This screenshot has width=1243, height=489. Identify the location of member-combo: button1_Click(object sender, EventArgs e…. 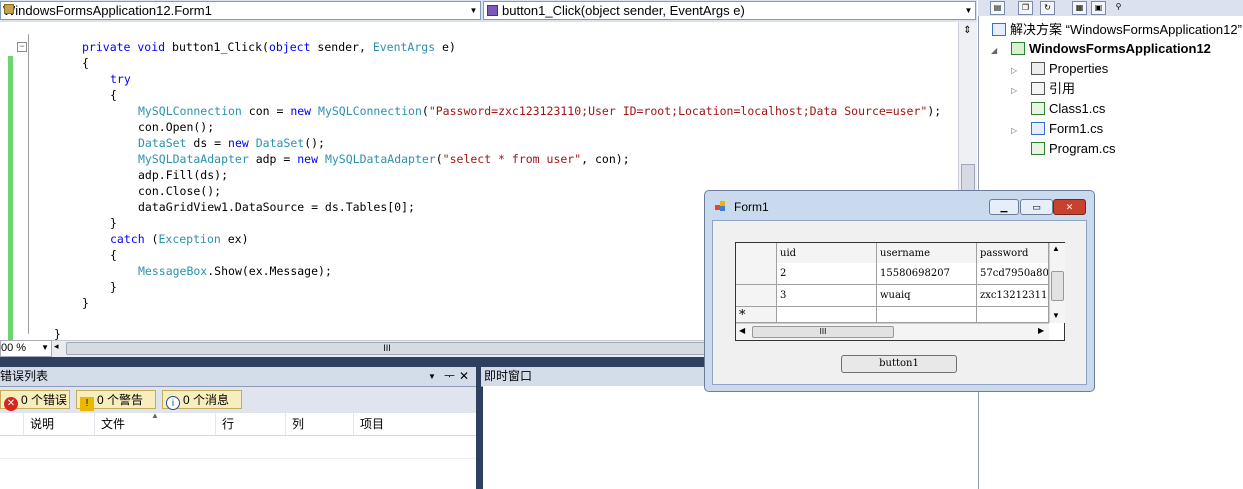
(729, 10).